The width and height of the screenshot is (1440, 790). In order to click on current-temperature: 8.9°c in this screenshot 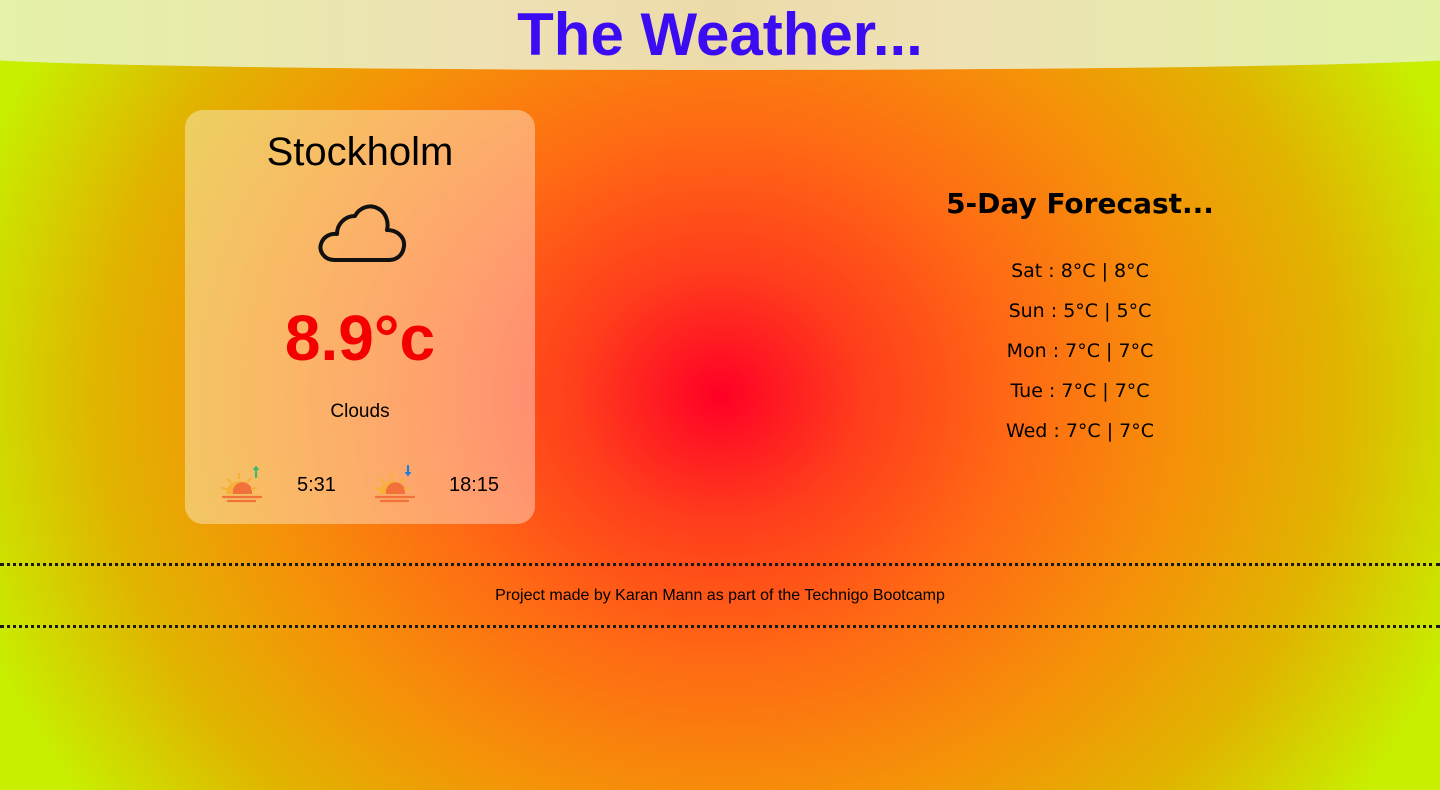, I will do `click(360, 338)`.